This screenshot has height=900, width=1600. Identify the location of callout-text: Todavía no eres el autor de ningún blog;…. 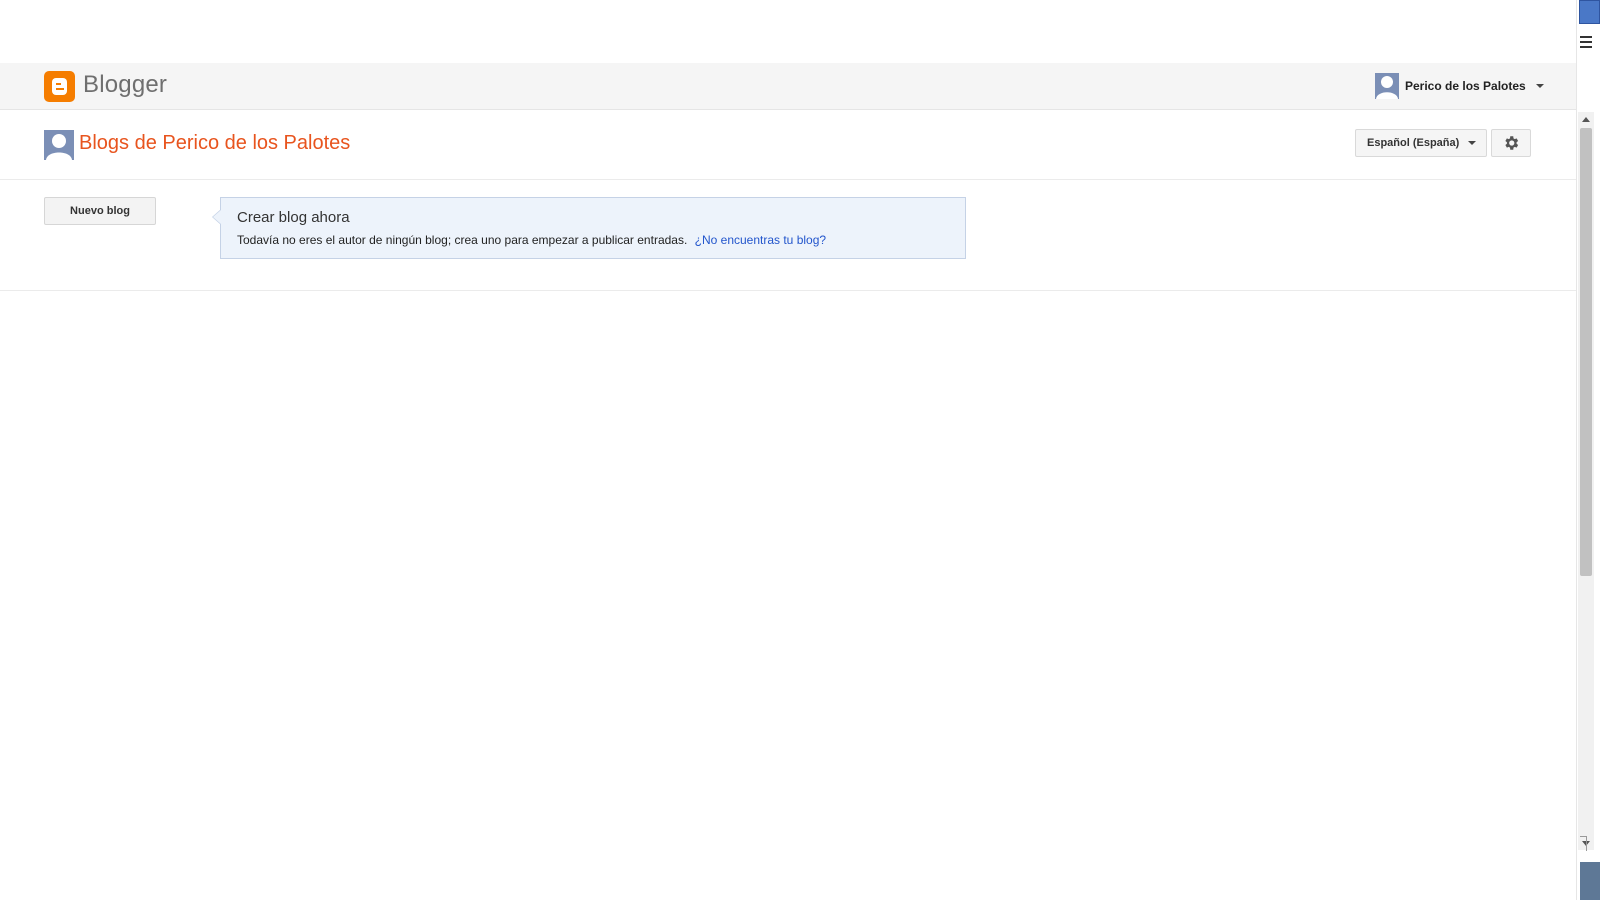
(531, 240).